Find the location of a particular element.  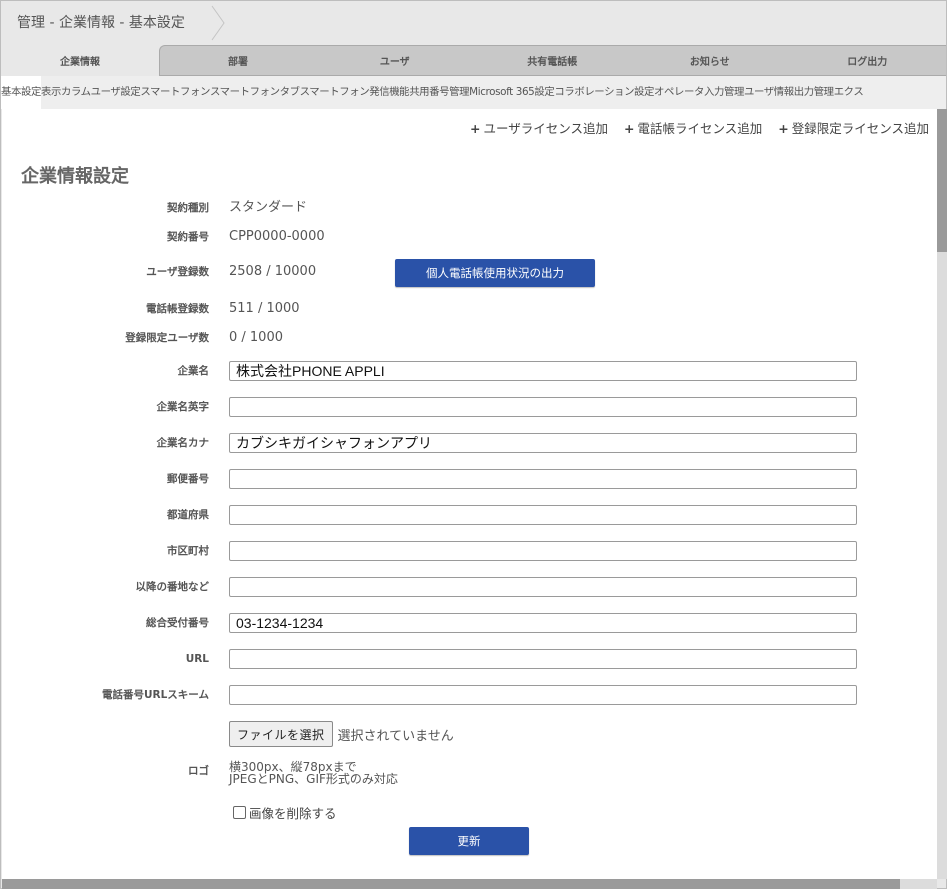

logo-label: ロゴ is located at coordinates (198, 771).